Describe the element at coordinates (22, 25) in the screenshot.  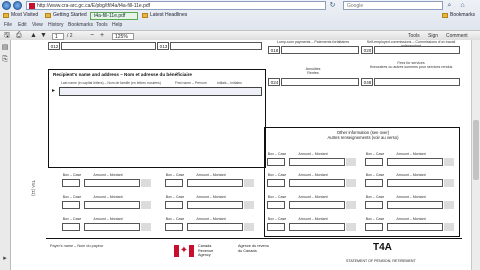
I see `menu-edit: Edit` at that location.